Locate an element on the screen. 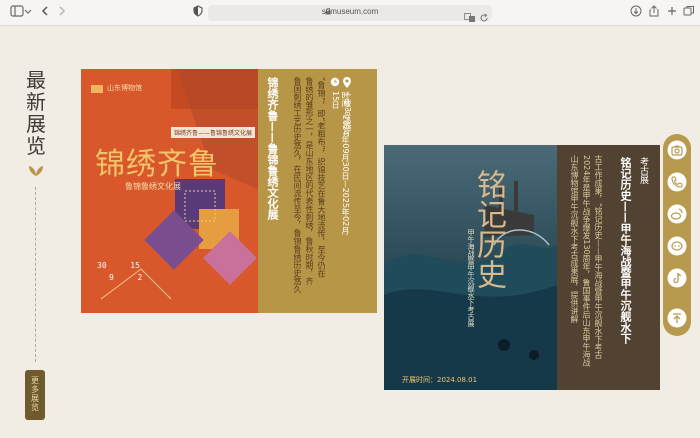  poster-title: 铭记历史 is located at coordinates (488, 229).